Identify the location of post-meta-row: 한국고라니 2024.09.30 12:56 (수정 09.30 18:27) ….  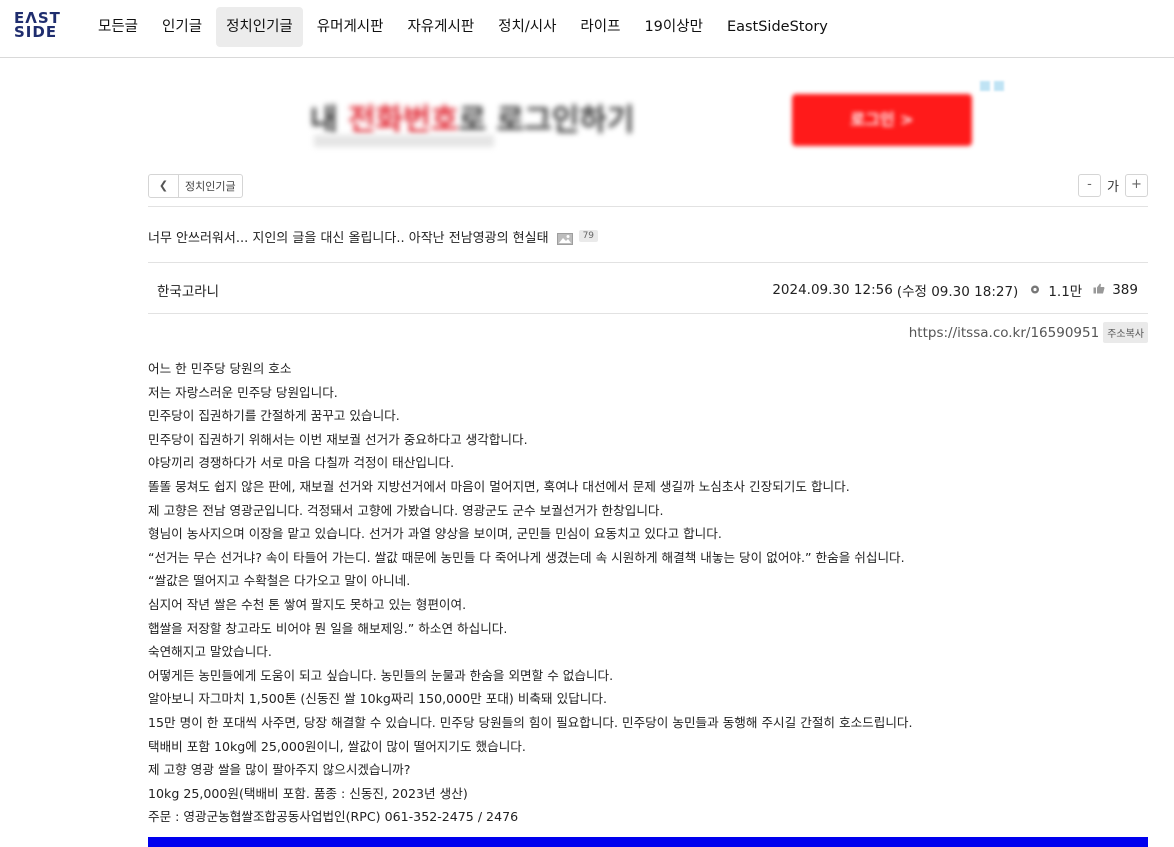
(648, 288).